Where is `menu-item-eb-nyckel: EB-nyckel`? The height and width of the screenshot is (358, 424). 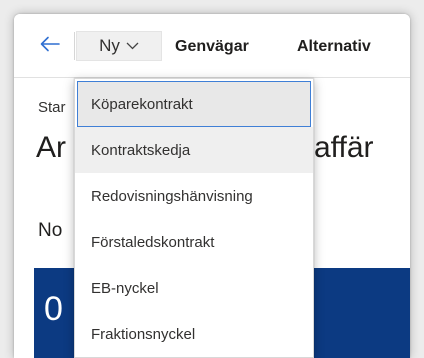 menu-item-eb-nyckel: EB-nyckel is located at coordinates (194, 288).